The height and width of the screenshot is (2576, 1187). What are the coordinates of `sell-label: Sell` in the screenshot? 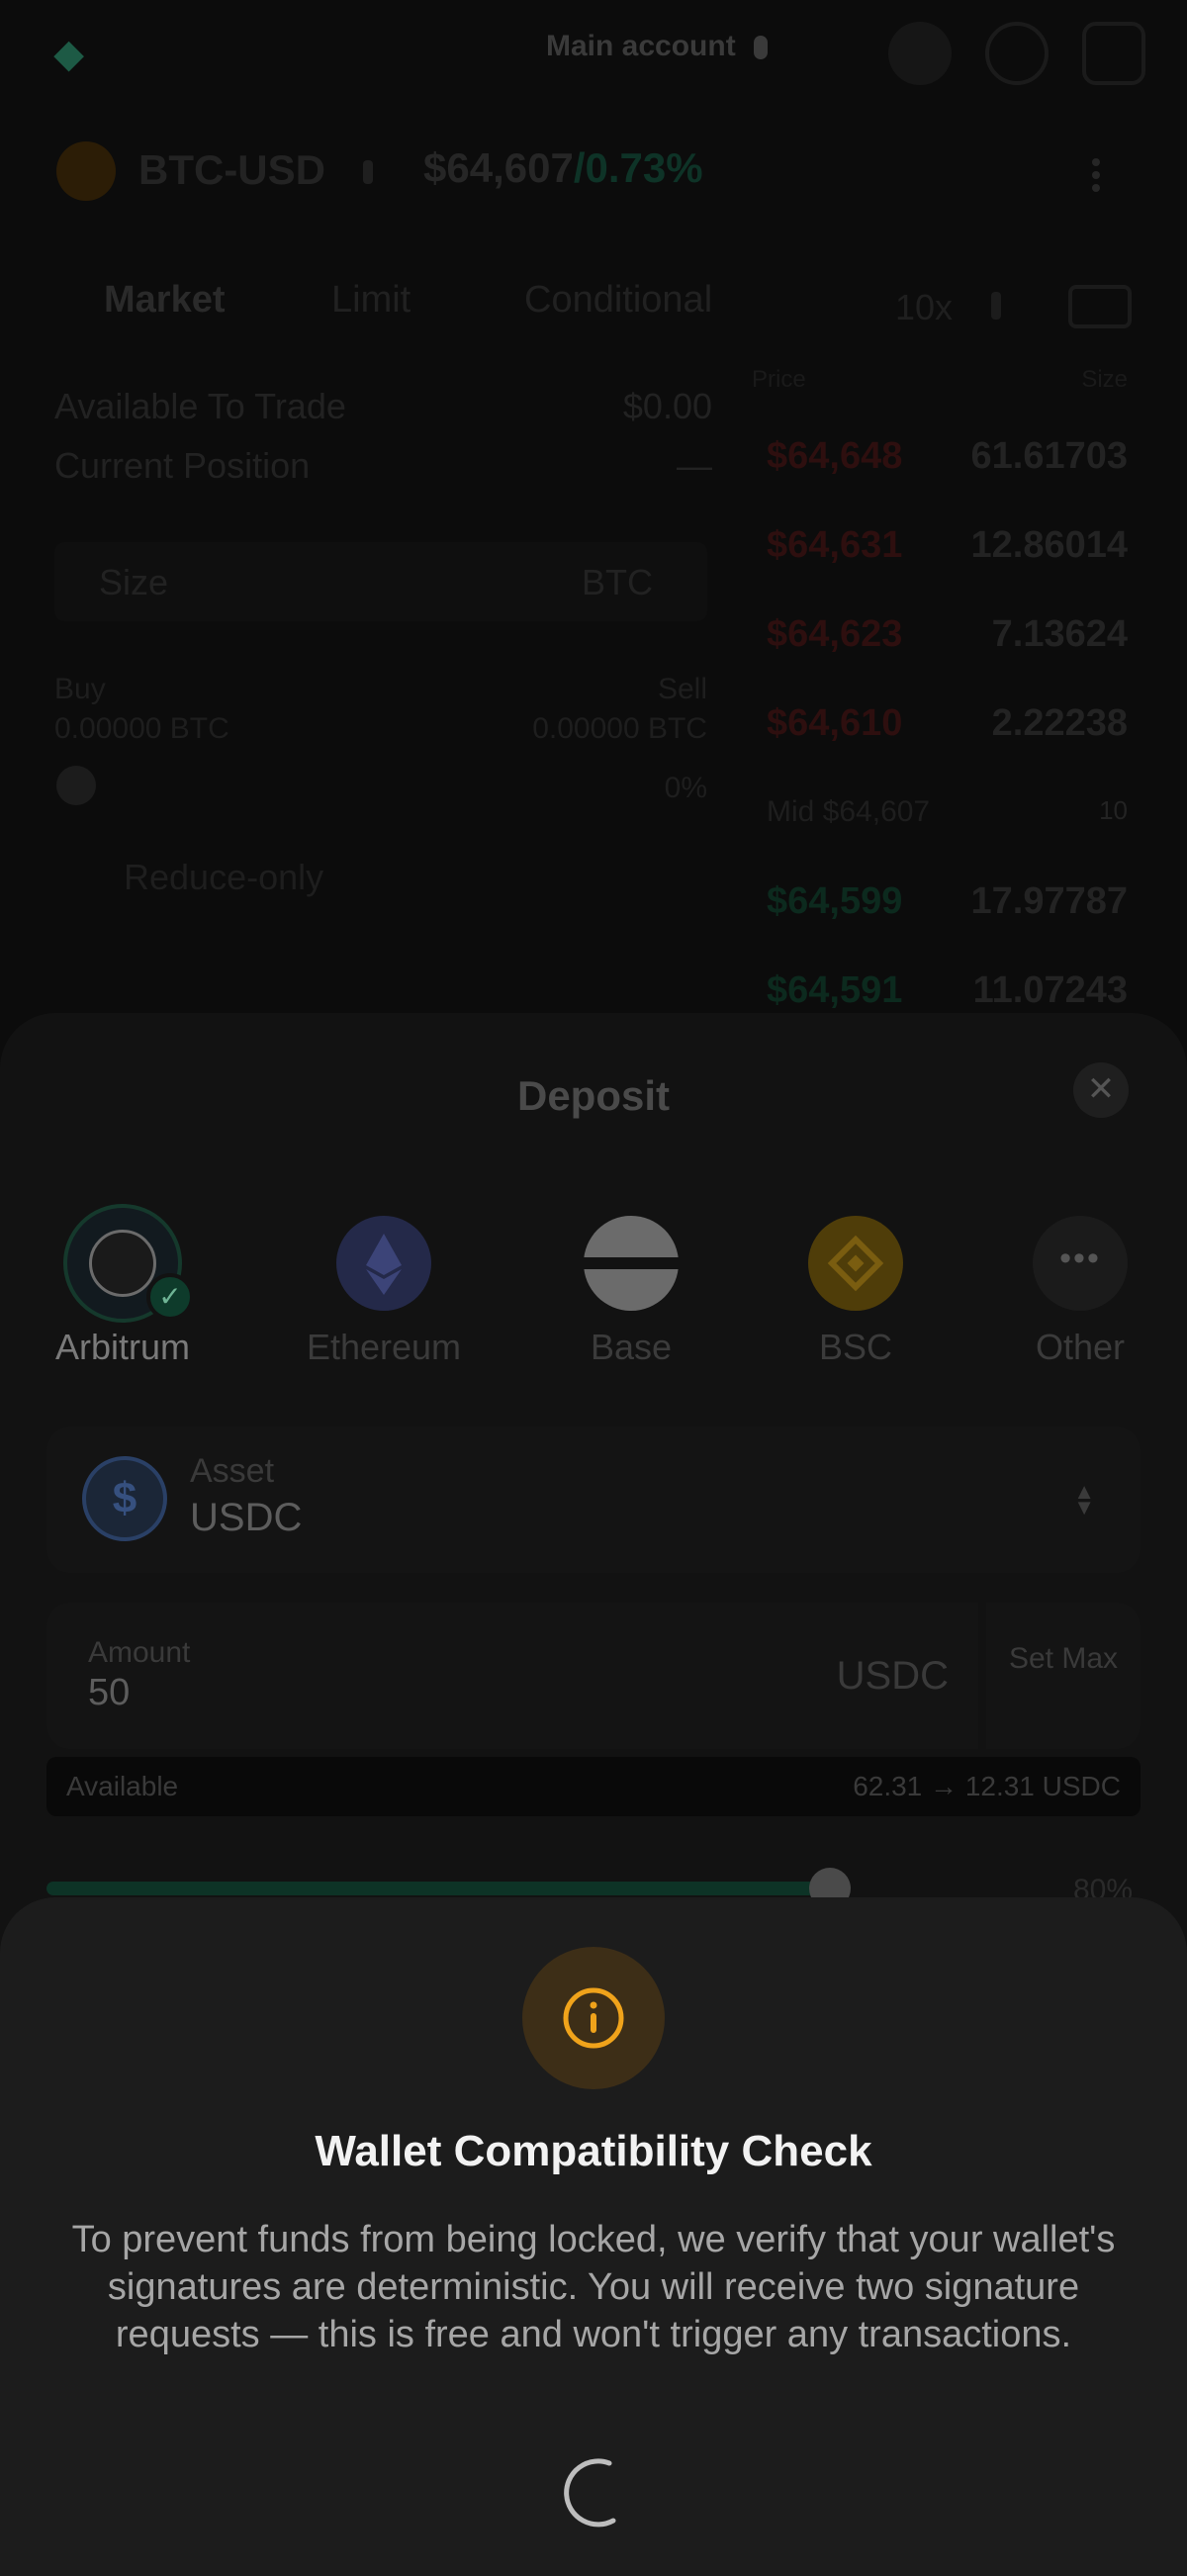 It's located at (682, 689).